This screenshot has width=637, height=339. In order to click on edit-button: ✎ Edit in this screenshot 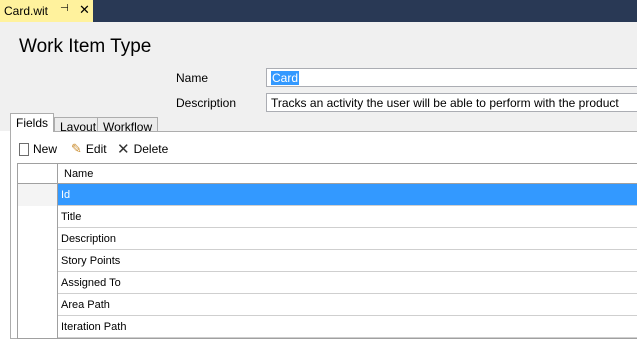, I will do `click(89, 149)`.